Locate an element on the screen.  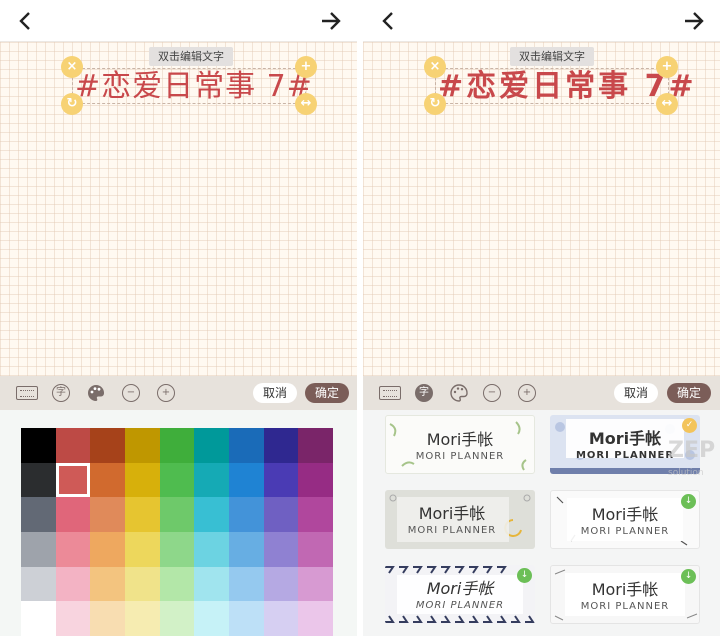
color-palette is located at coordinates (177, 532).